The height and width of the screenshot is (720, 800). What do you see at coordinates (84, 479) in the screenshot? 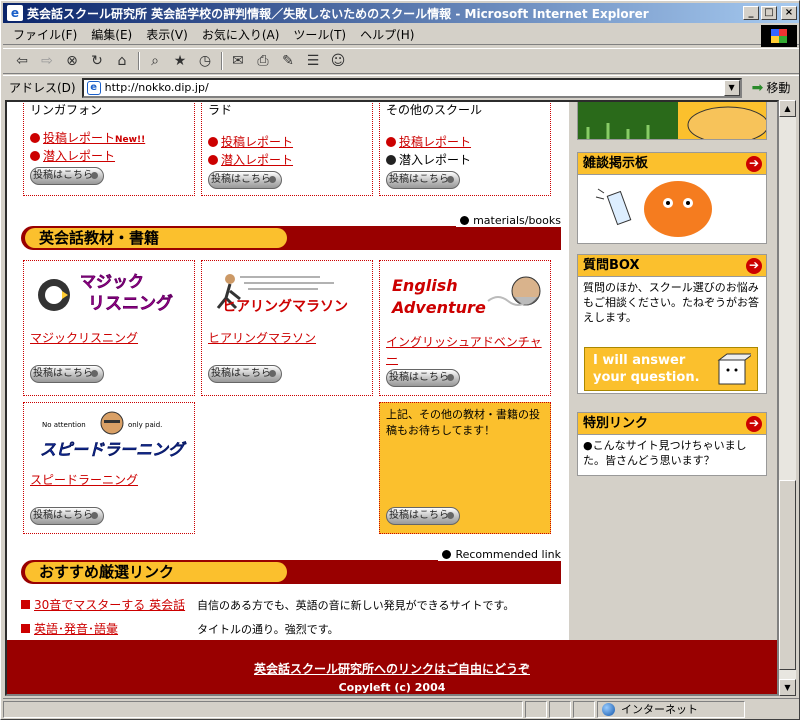
I see `material-link: スピードラーニング` at bounding box center [84, 479].